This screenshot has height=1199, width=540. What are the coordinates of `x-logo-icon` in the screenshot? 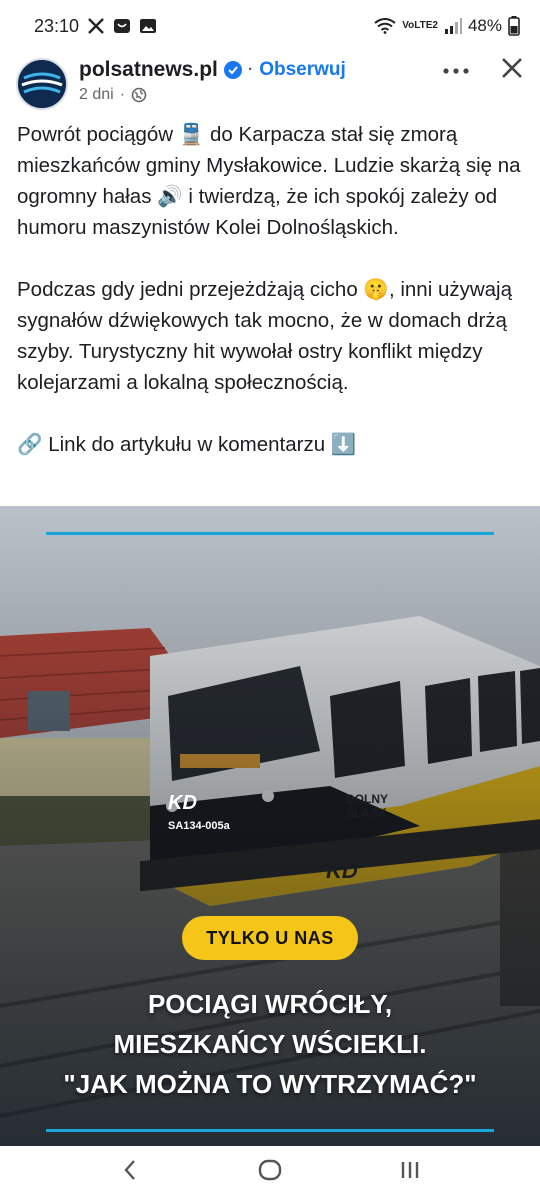 It's located at (96, 26).